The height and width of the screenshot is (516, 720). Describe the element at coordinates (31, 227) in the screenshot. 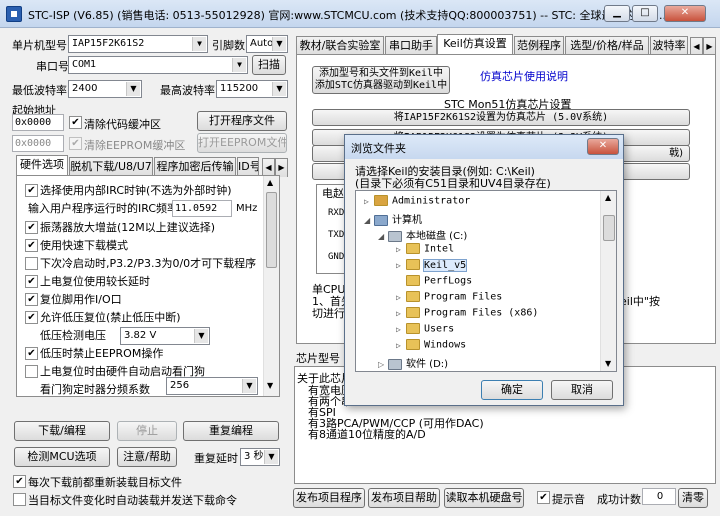

I see `option-amp-gain-checkbox: ✔` at that location.